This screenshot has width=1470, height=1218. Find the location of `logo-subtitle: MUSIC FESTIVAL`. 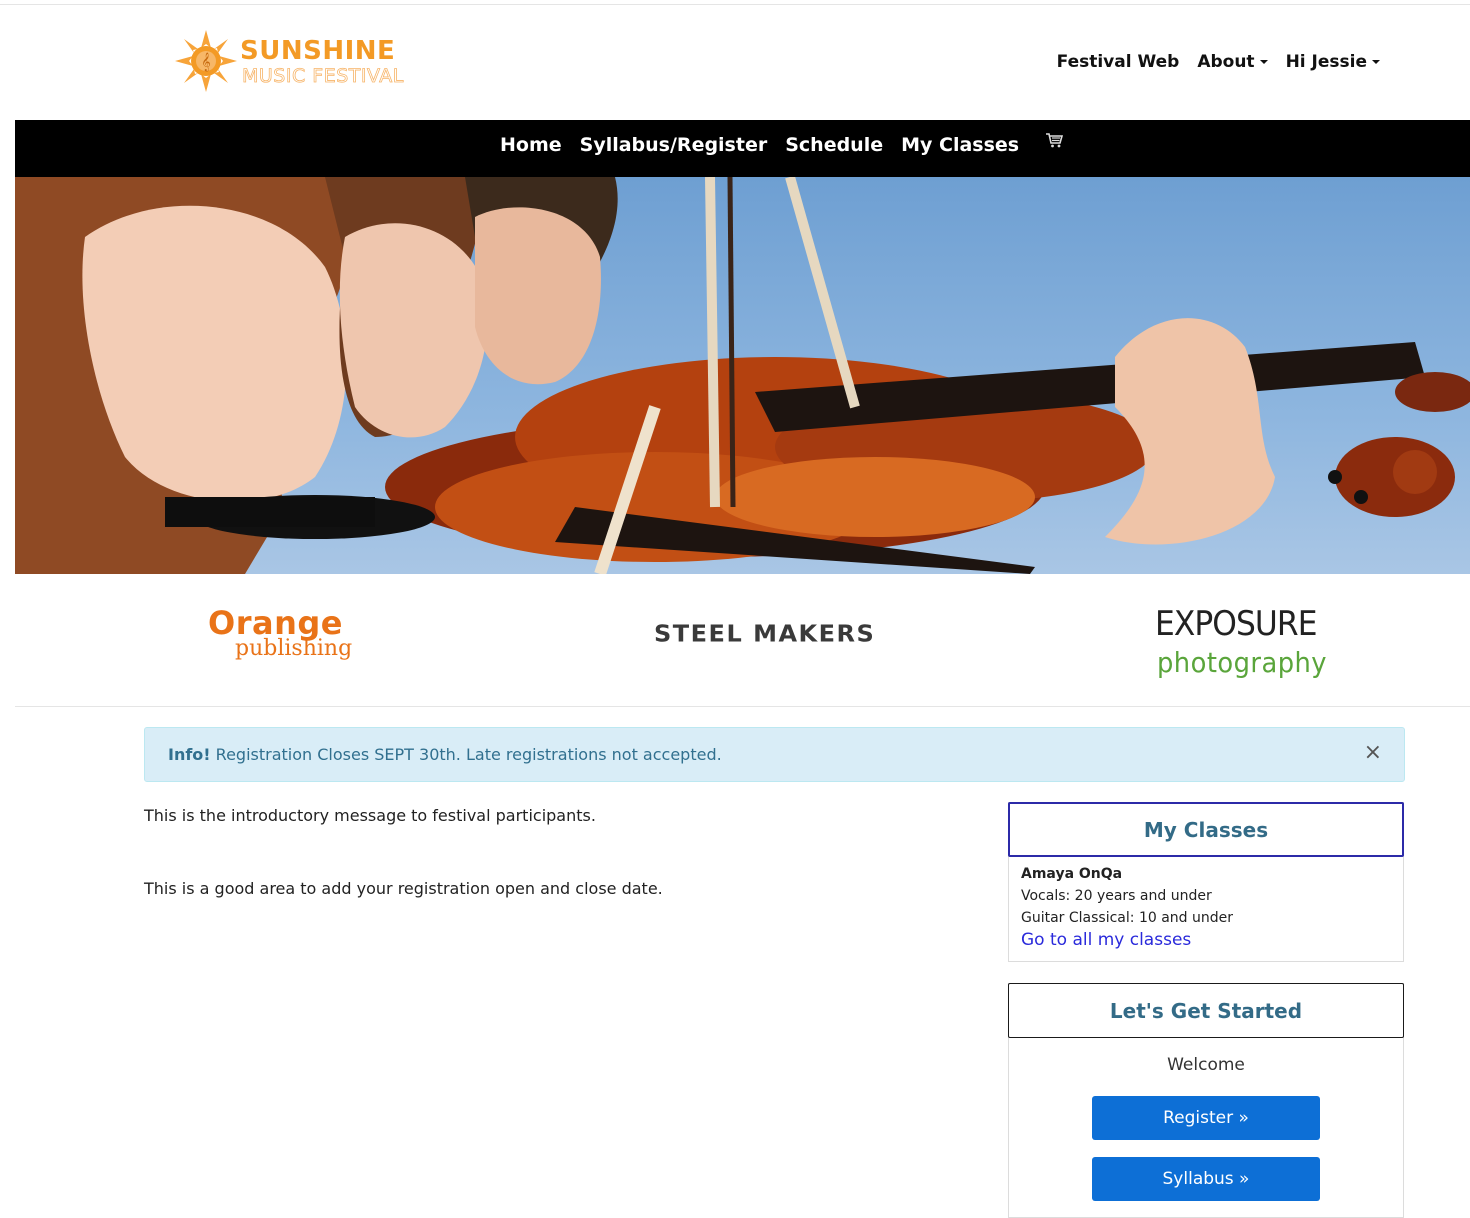

logo-subtitle: MUSIC FESTIVAL is located at coordinates (323, 76).